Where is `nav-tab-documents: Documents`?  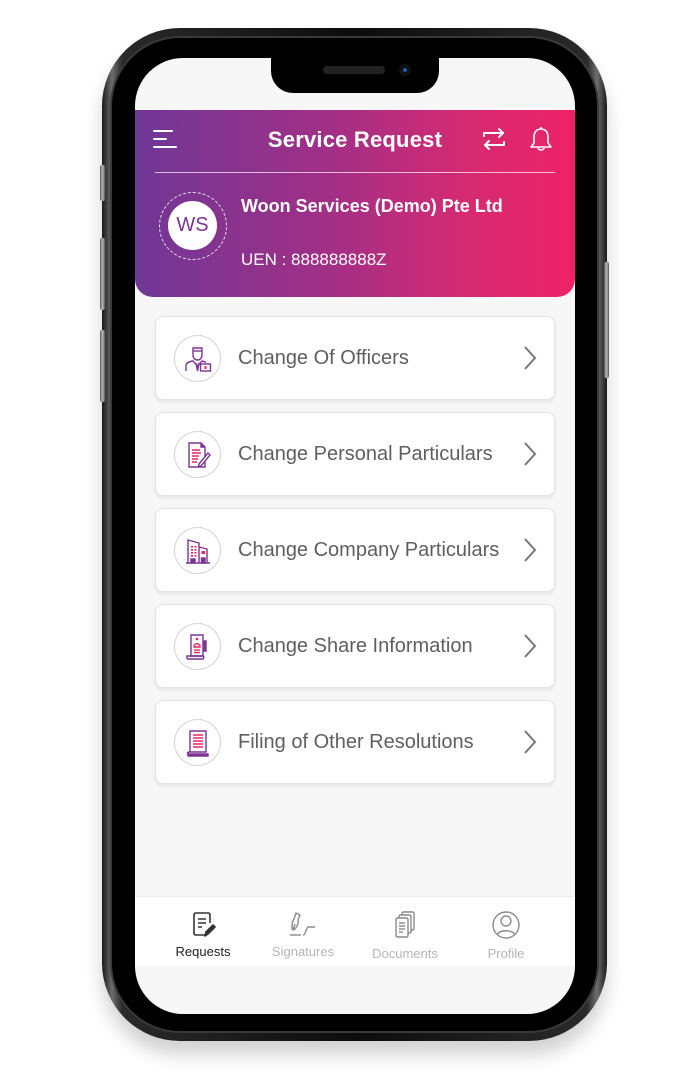
nav-tab-documents: Documents is located at coordinates (405, 932).